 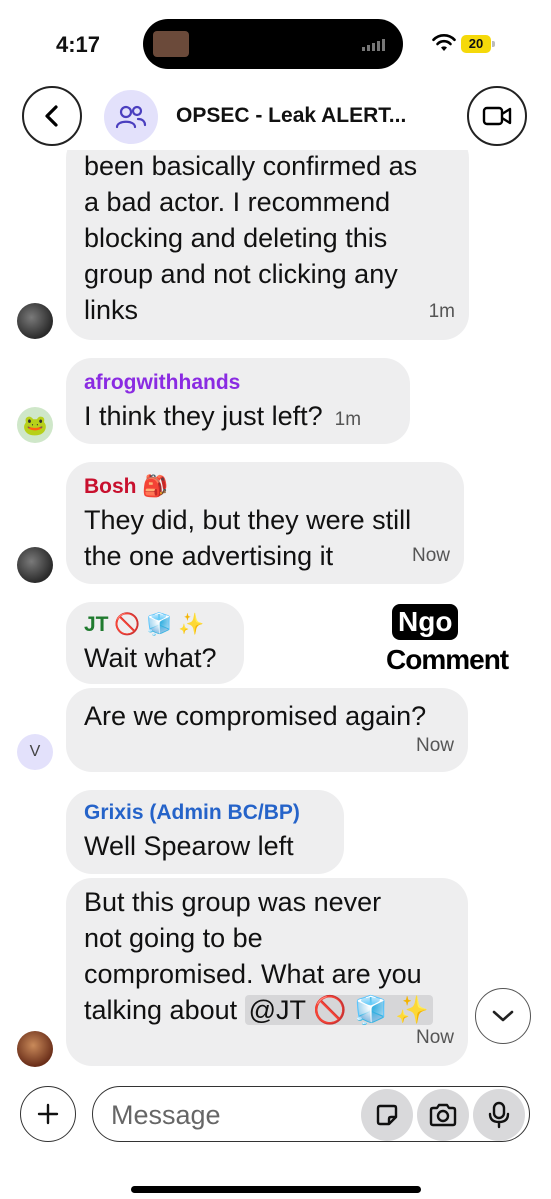 What do you see at coordinates (205, 813) in the screenshot?
I see `sender-name: Grixis (Admin BC/BP)` at bounding box center [205, 813].